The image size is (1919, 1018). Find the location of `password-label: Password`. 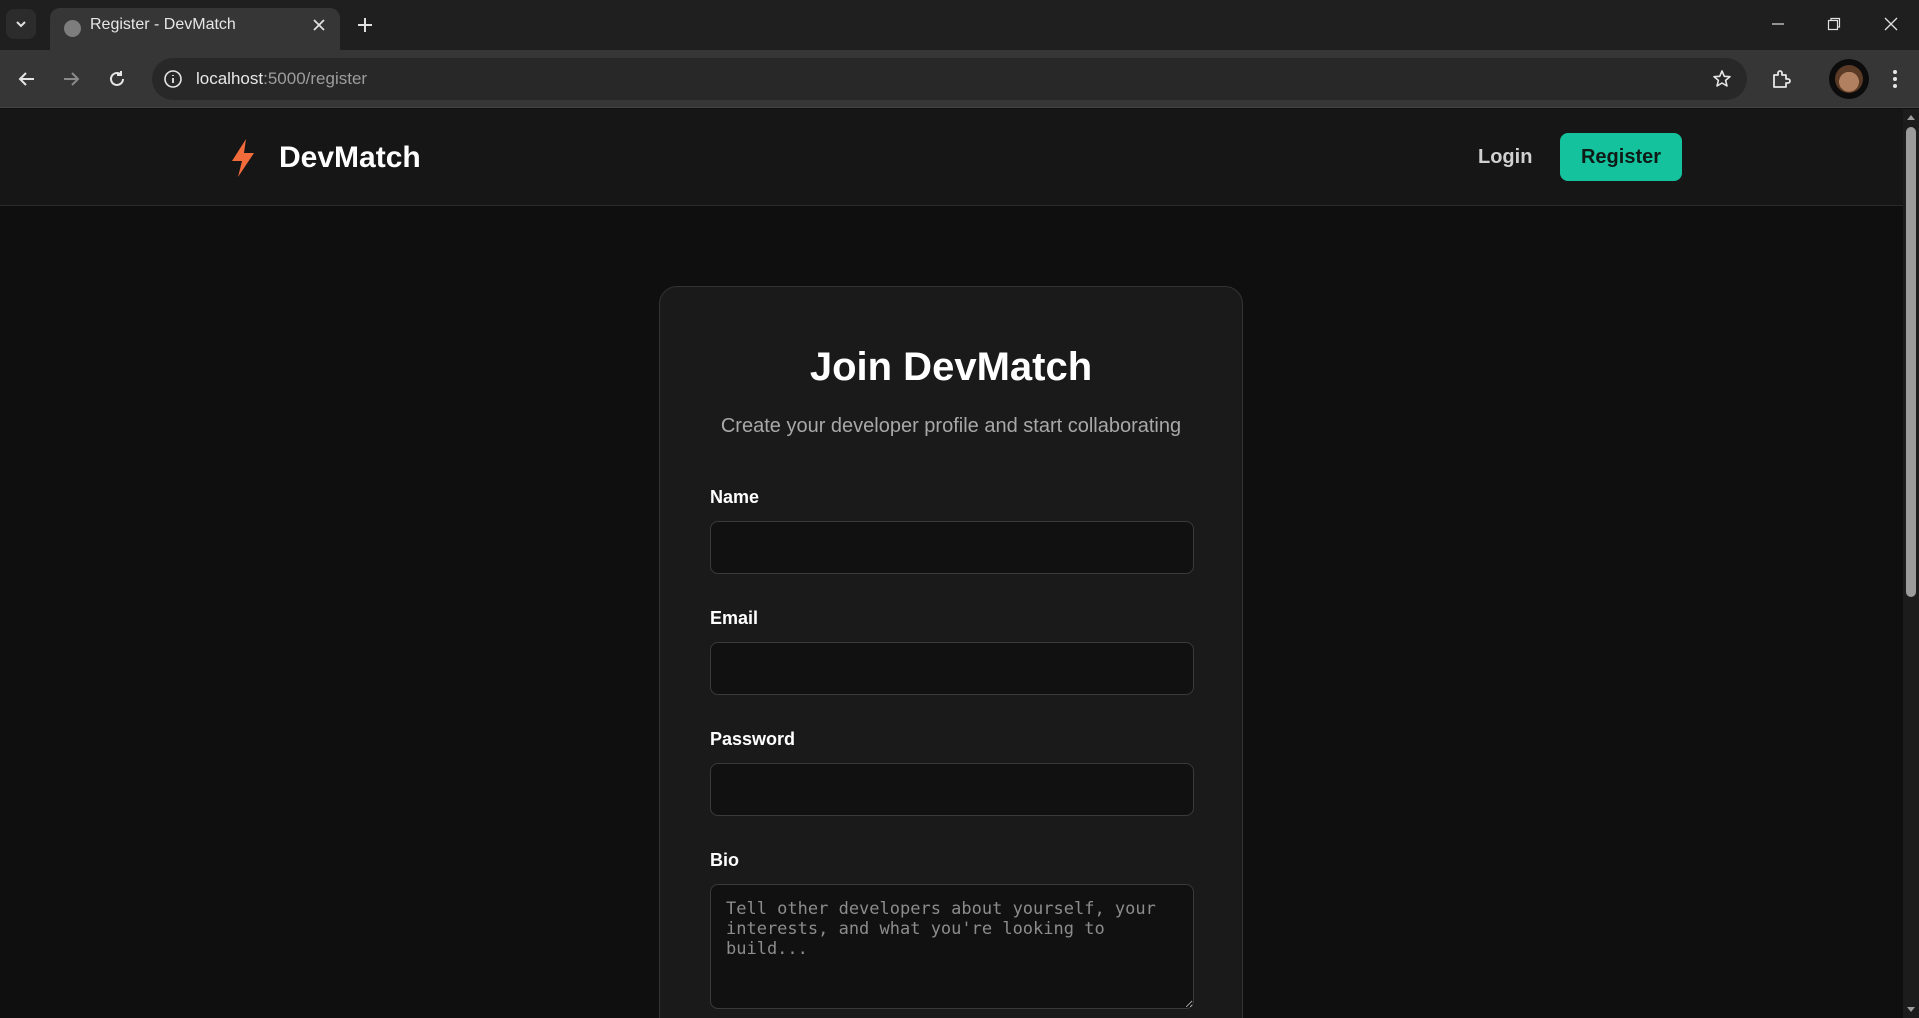

password-label: Password is located at coordinates (753, 739).